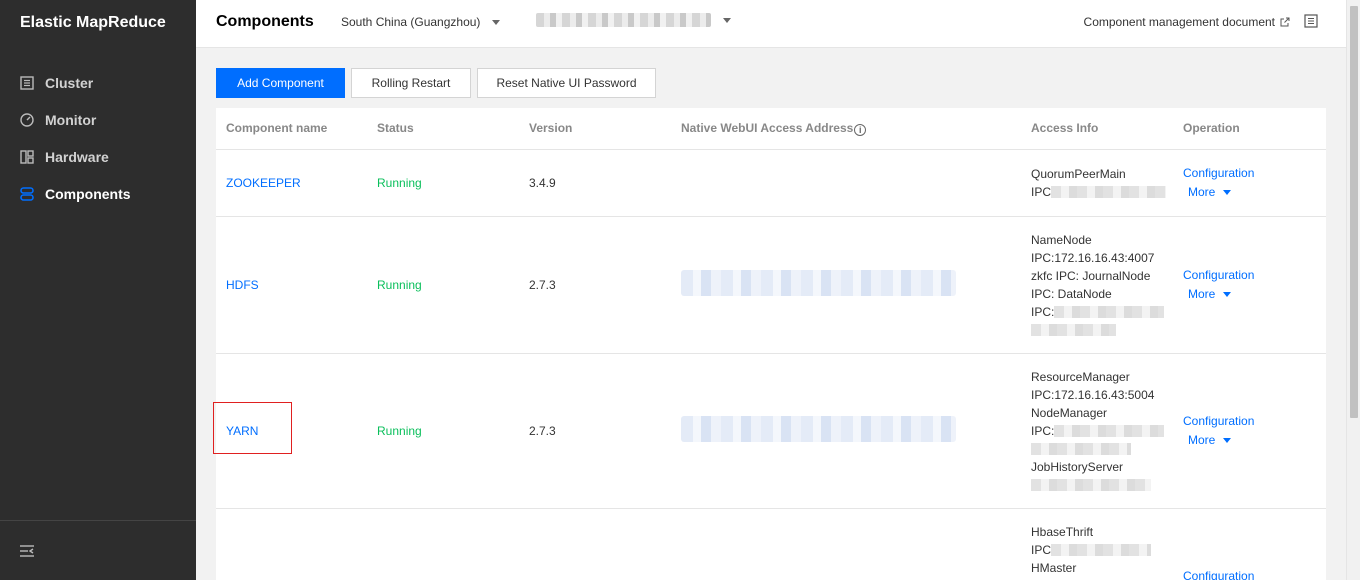  I want to click on list-menu-icon, so click(1311, 21).